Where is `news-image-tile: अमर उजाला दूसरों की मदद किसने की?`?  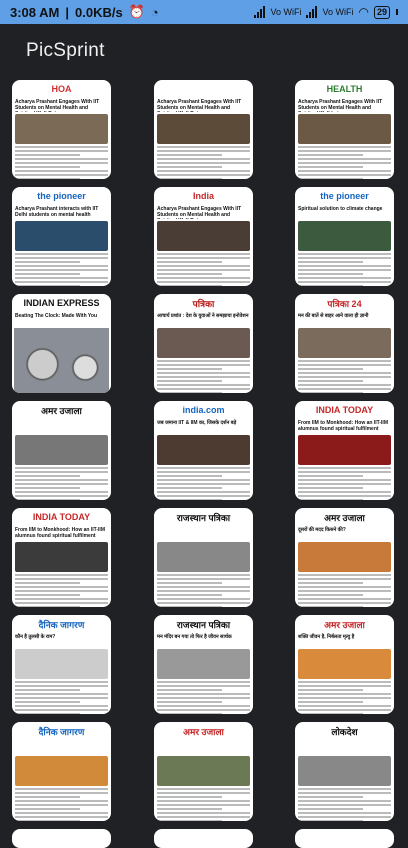 news-image-tile: अमर उजाला दूसरों की मदद किसने की? is located at coordinates (344, 557).